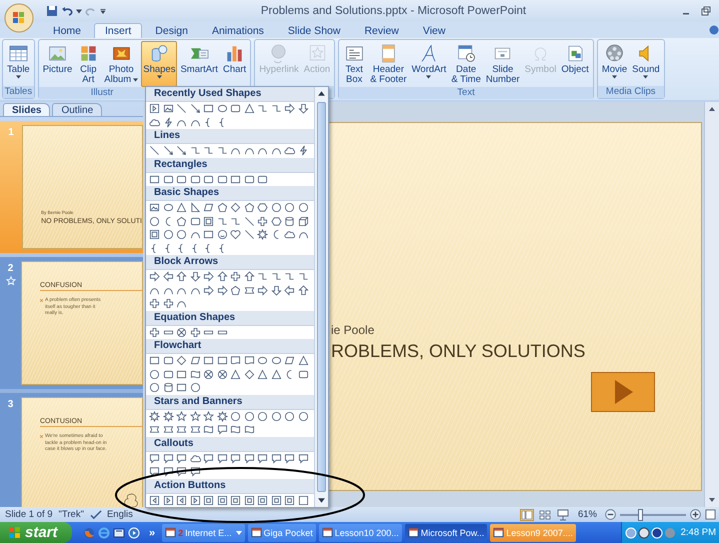  I want to click on zoom-in-icon, so click(695, 514).